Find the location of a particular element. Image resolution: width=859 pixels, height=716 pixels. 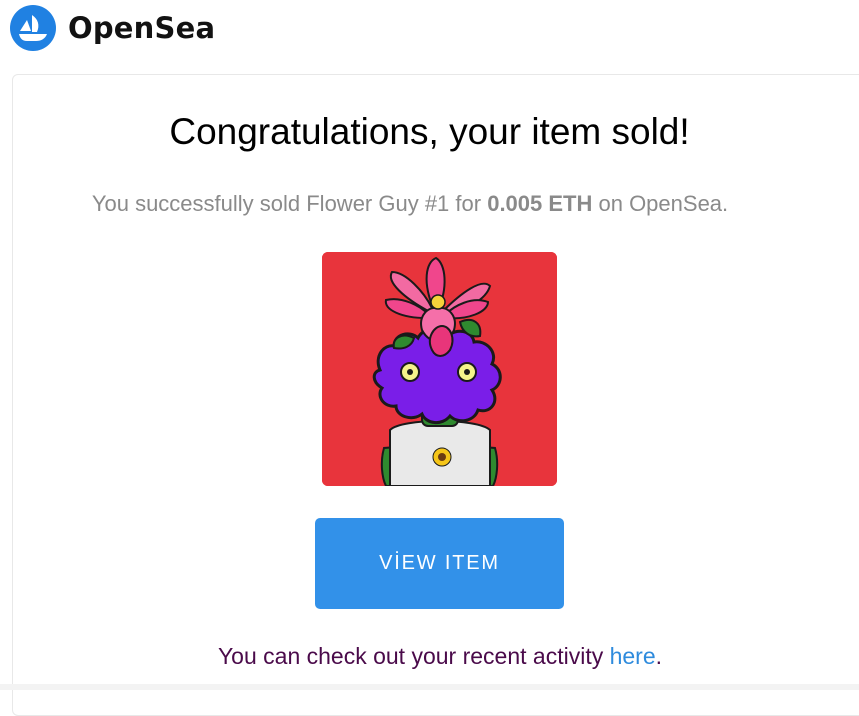

footer-divider is located at coordinates (429, 687).